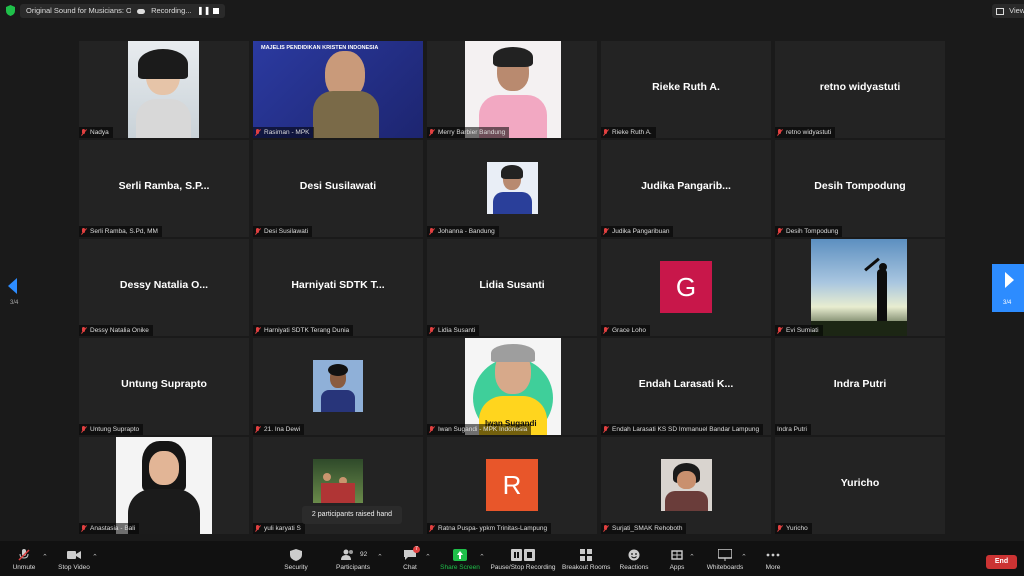 This screenshot has height=576, width=1024. I want to click on participant-name-label: Serli Ramba, S.Pd, MM, so click(120, 231).